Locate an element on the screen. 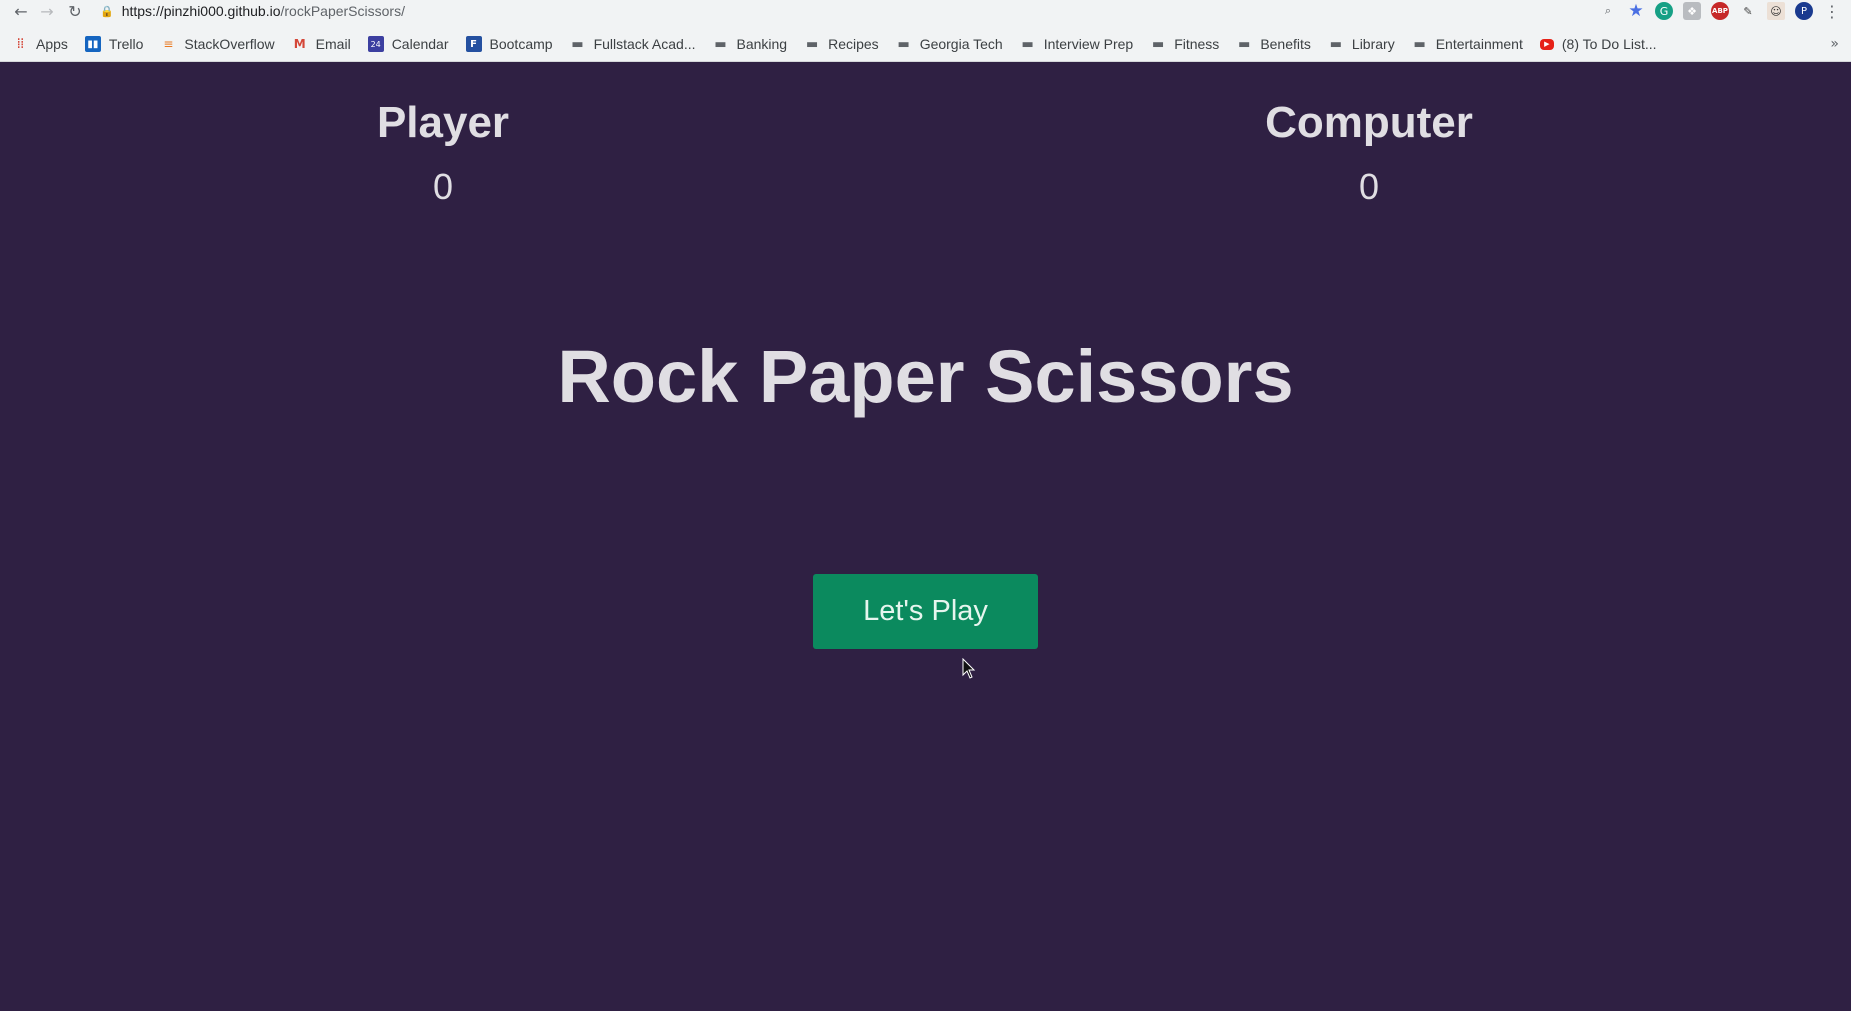 The height and width of the screenshot is (1011, 1851). bookmark-label: Trello is located at coordinates (126, 44).